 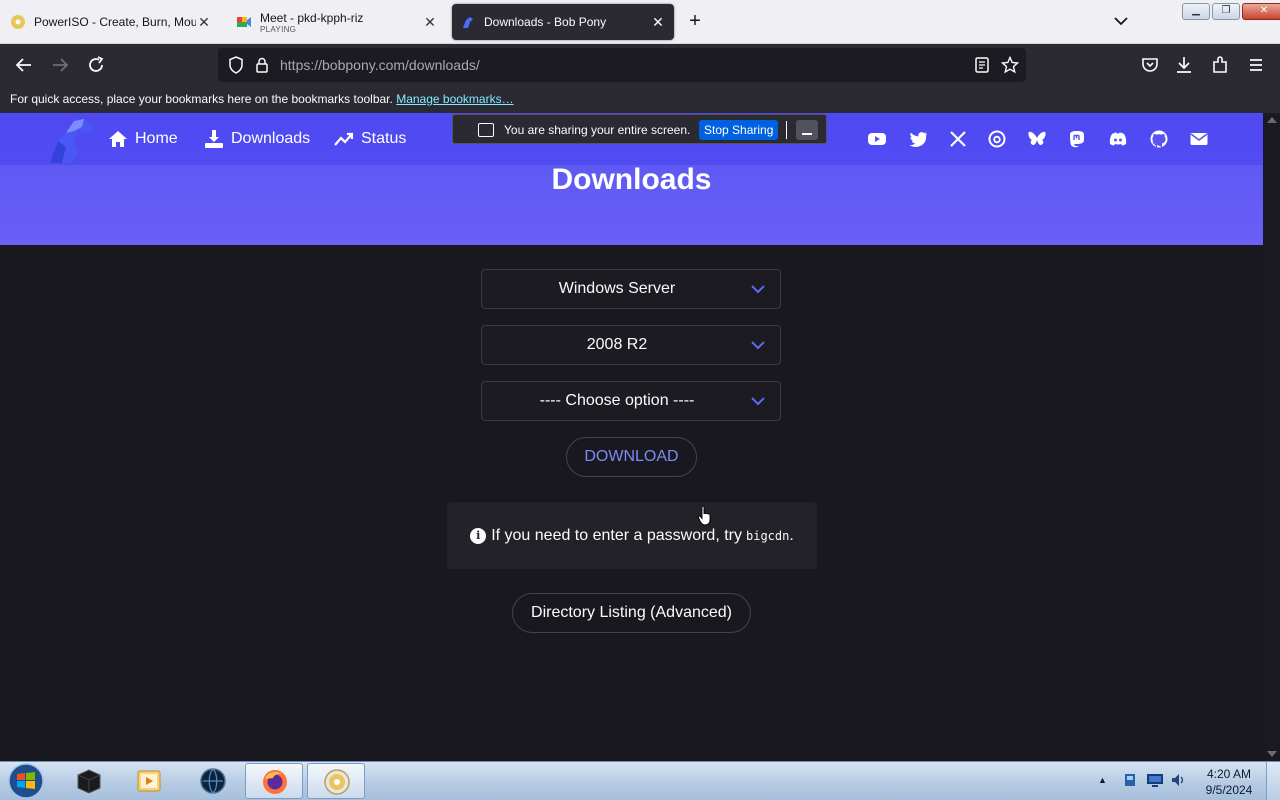 I want to click on restore-button: ❐, so click(x=1226, y=11).